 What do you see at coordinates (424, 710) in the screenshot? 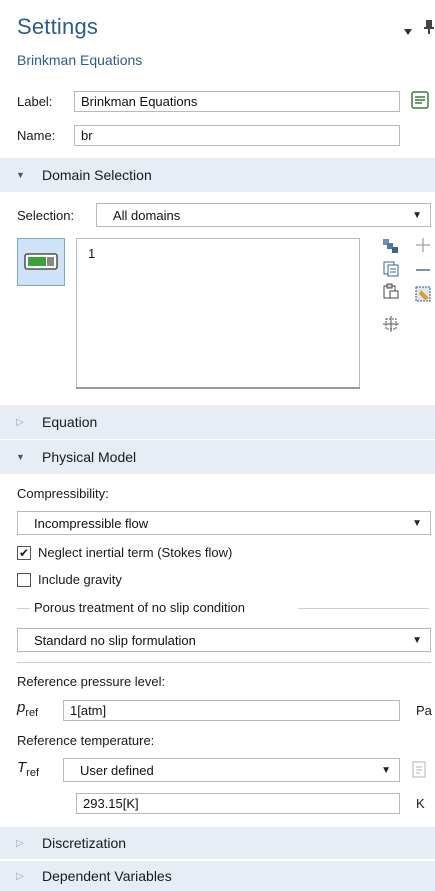
I see `pressure-unit: Pa` at bounding box center [424, 710].